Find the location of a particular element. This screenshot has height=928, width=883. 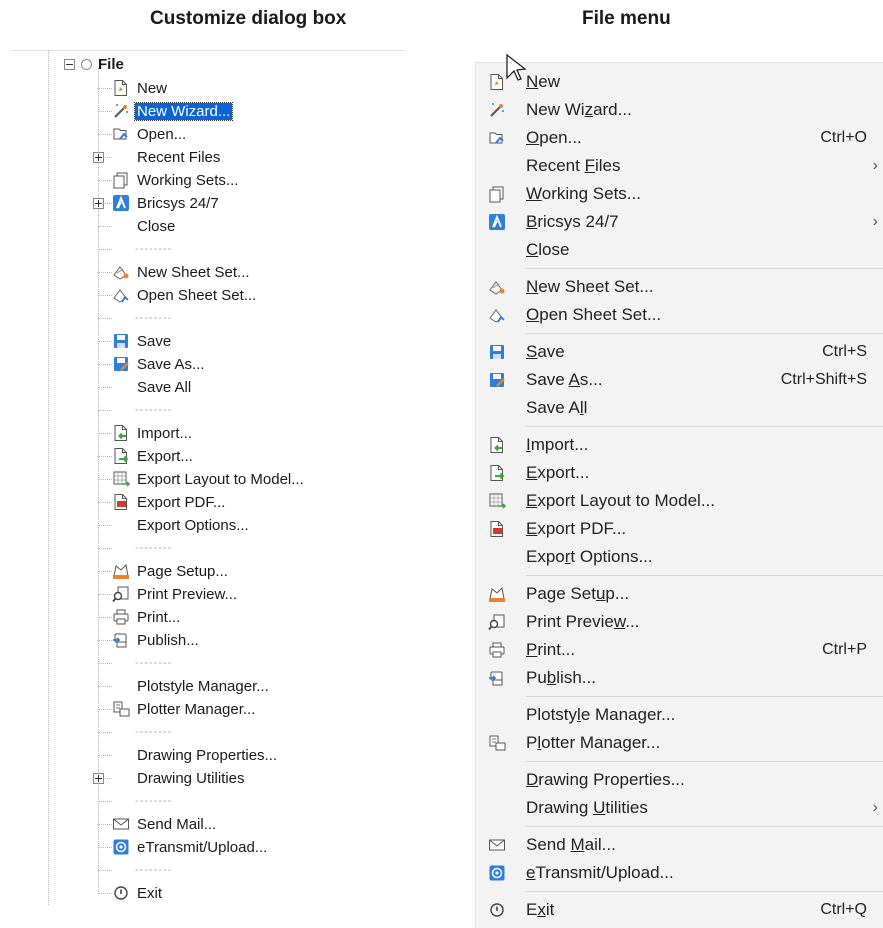

working-sets-icon is located at coordinates (121, 180).